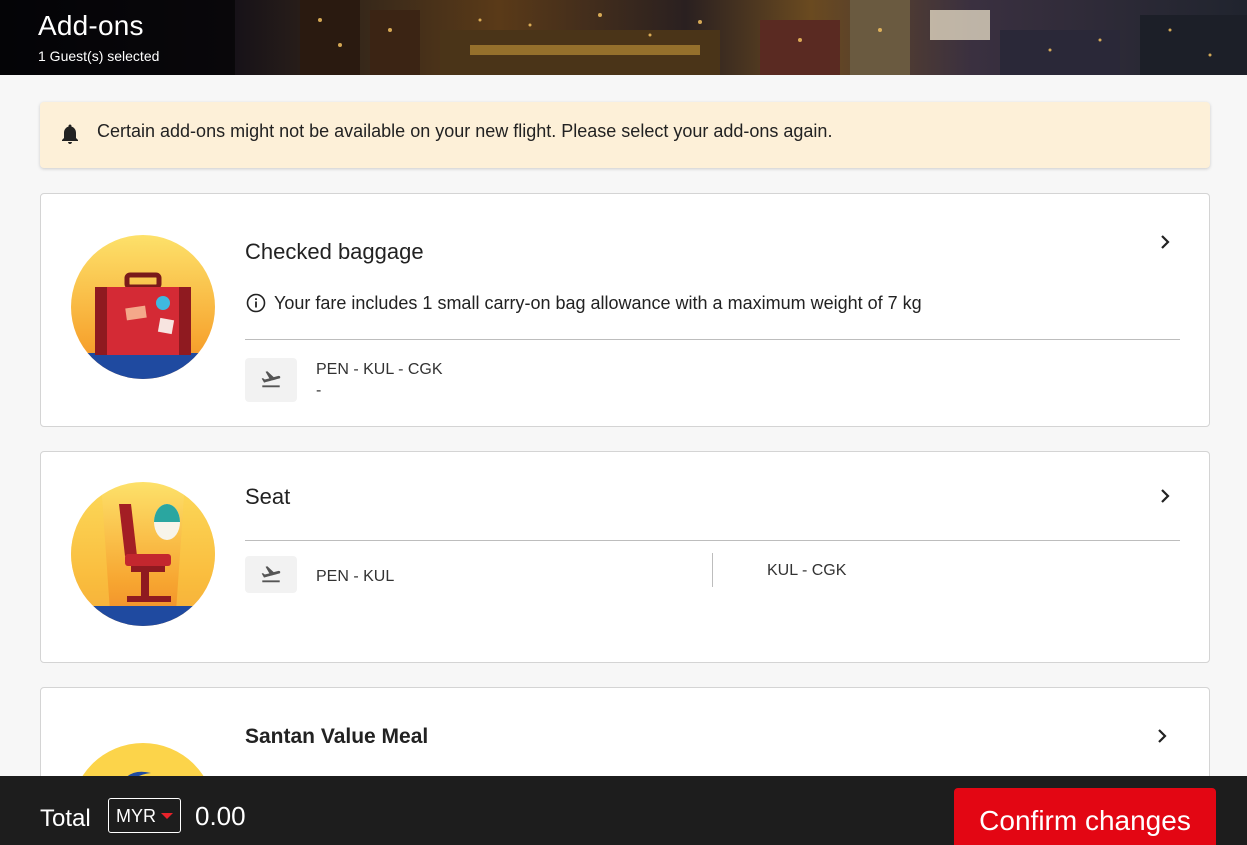  Describe the element at coordinates (65, 818) in the screenshot. I see `total-label: Total` at that location.